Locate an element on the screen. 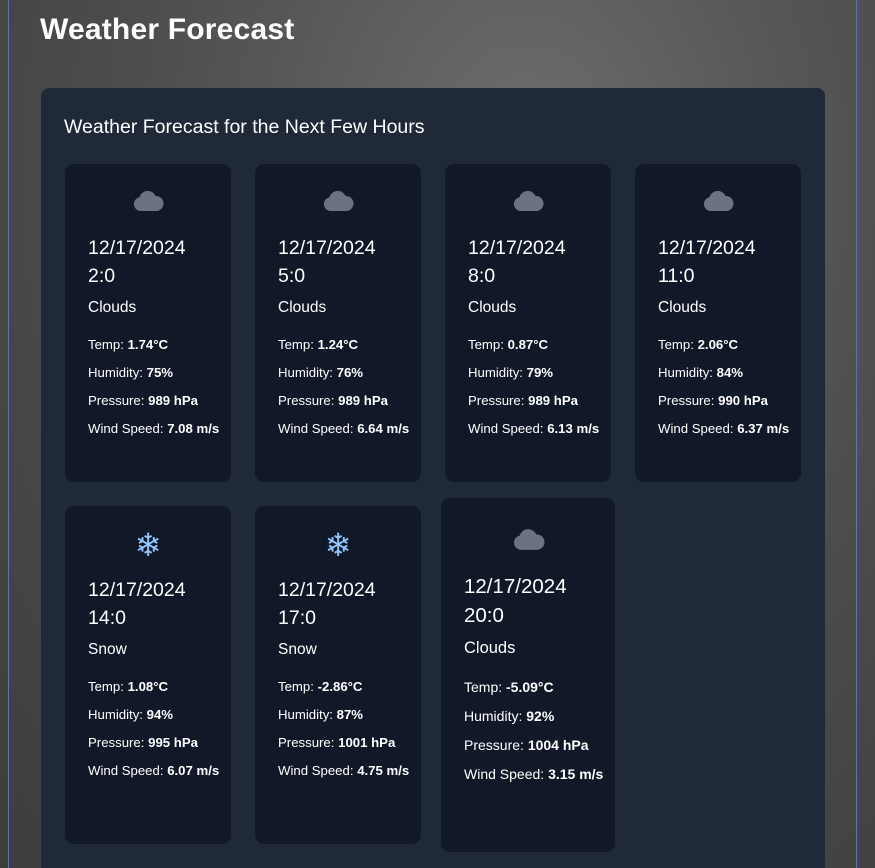 The image size is (875, 868). forecast-temp: Temp: -2.86°C is located at coordinates (320, 686).